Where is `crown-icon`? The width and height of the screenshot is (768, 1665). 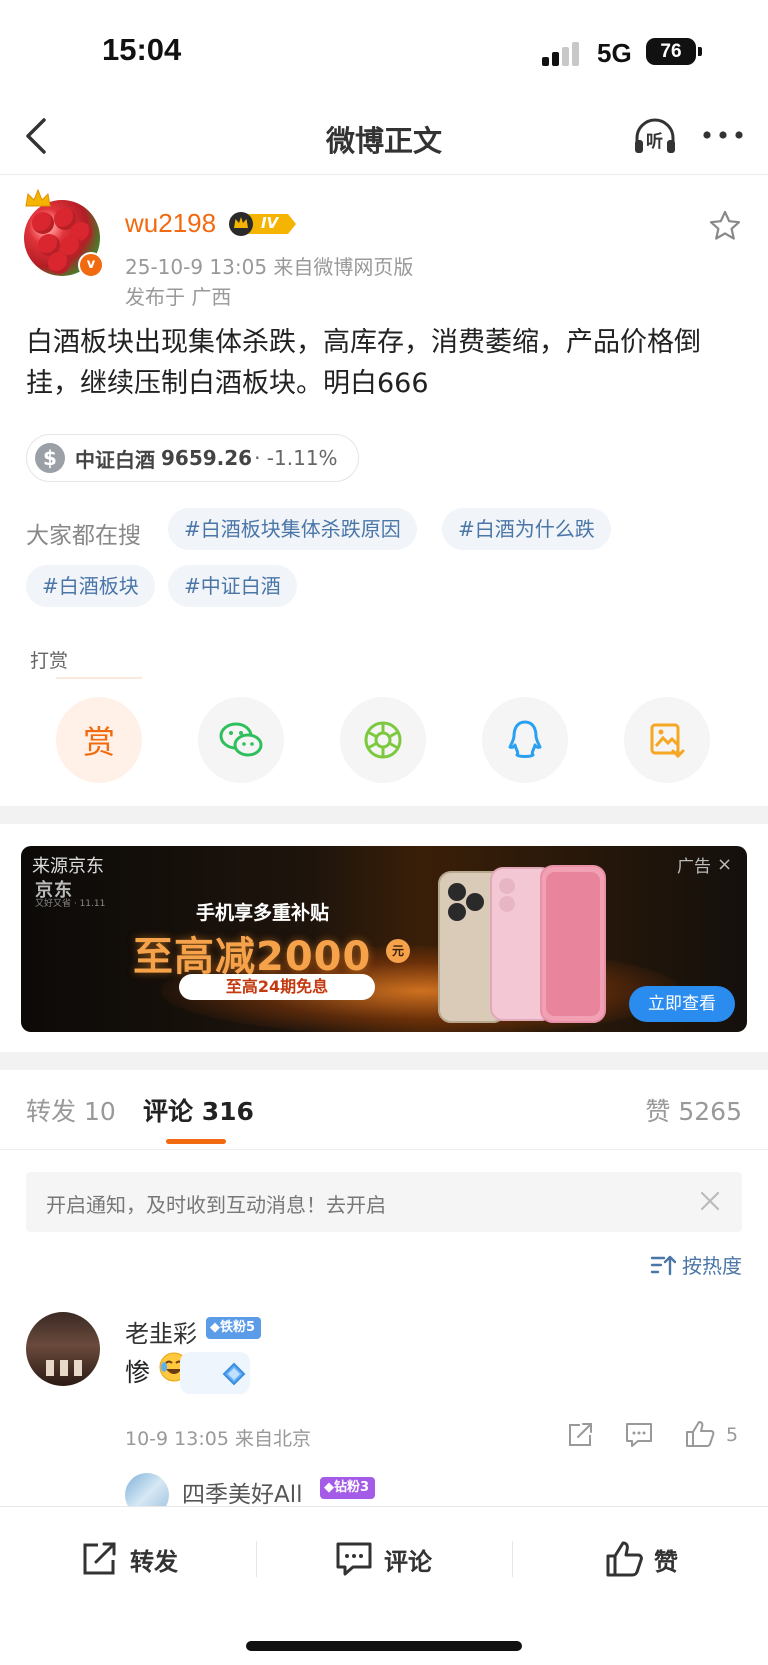 crown-icon is located at coordinates (38, 197).